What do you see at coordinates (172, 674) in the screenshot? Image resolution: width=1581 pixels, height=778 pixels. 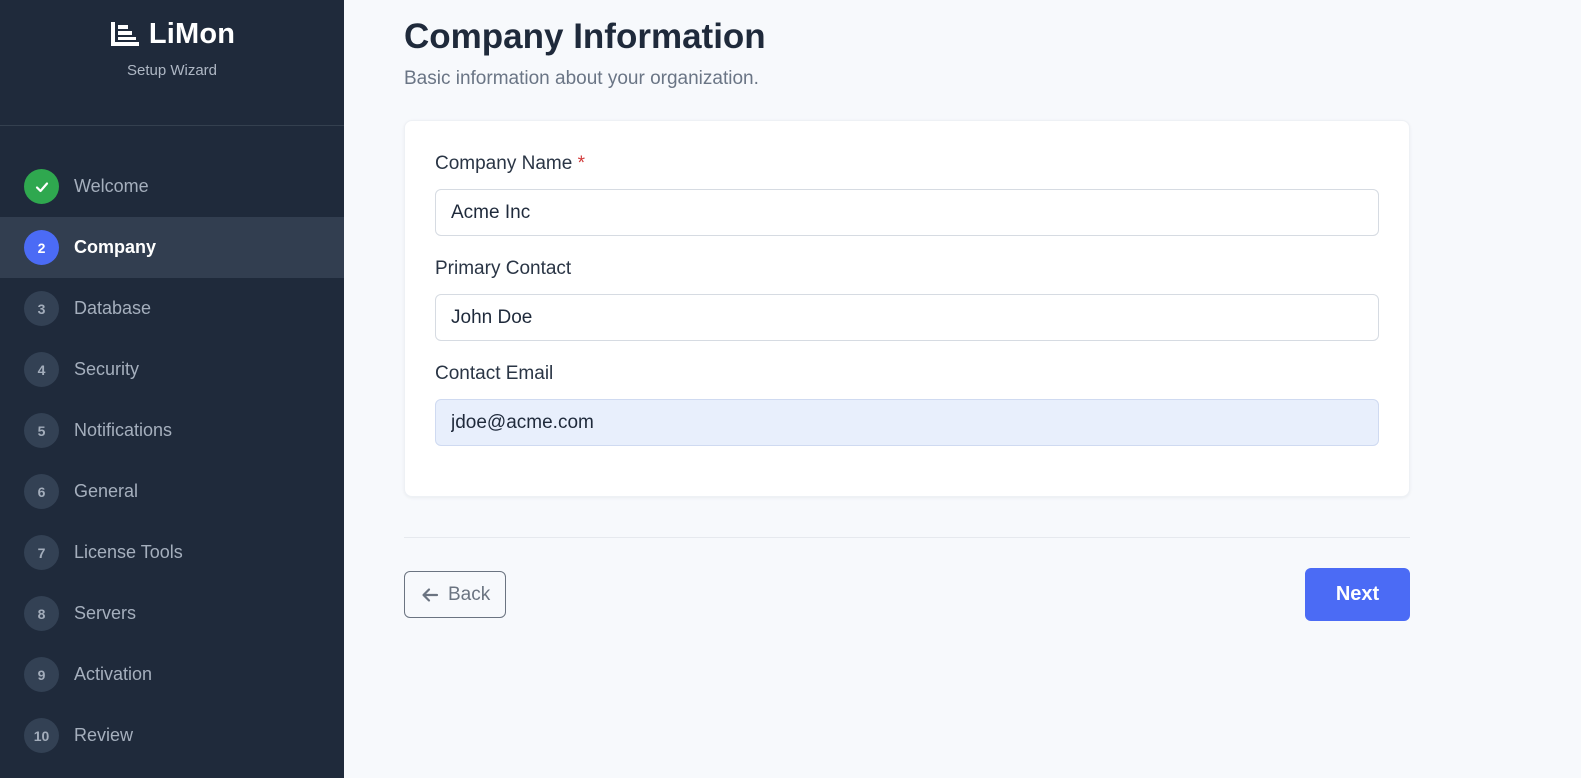 I see `step-activation: 9 Activation` at bounding box center [172, 674].